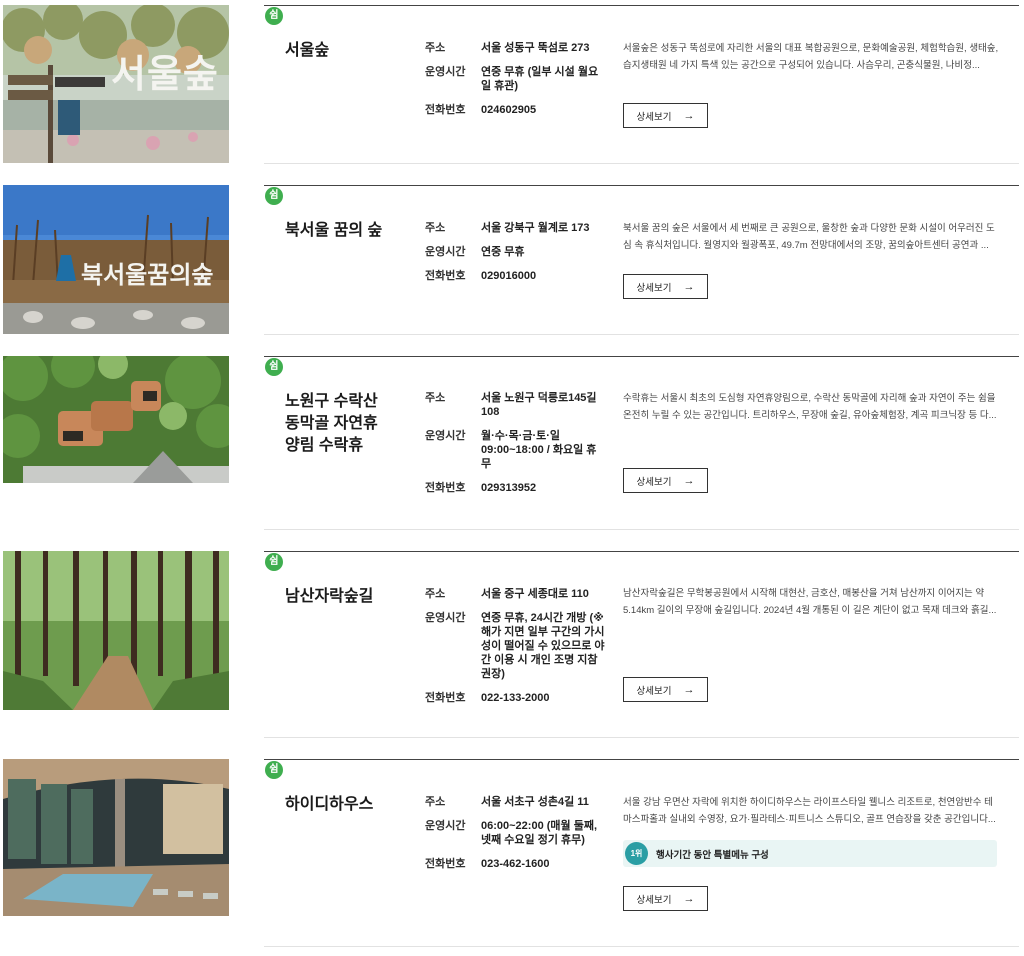  Describe the element at coordinates (712, 855) in the screenshot. I see `promo-text: 행사기간 동안 특별메뉴 구성` at that location.